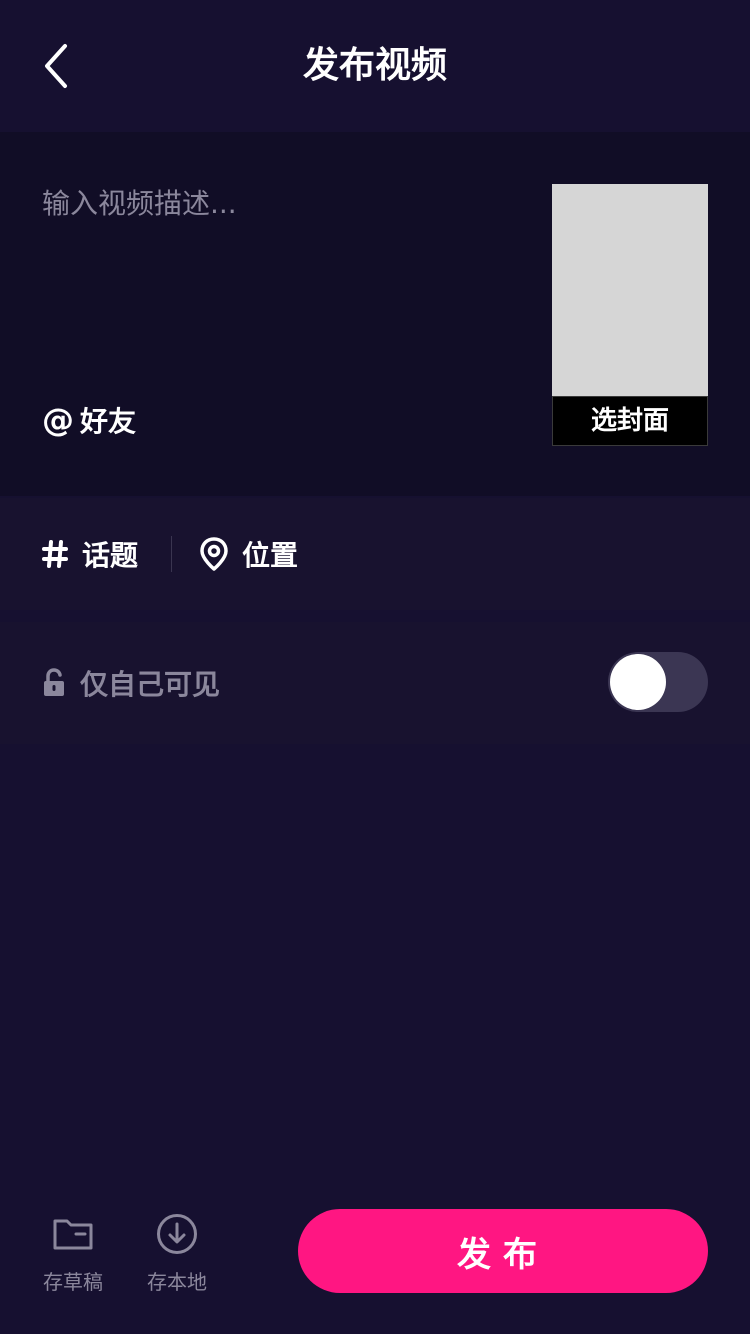 Image resolution: width=750 pixels, height=1334 pixels. Describe the element at coordinates (73, 1234) in the screenshot. I see `folder-icon` at that location.